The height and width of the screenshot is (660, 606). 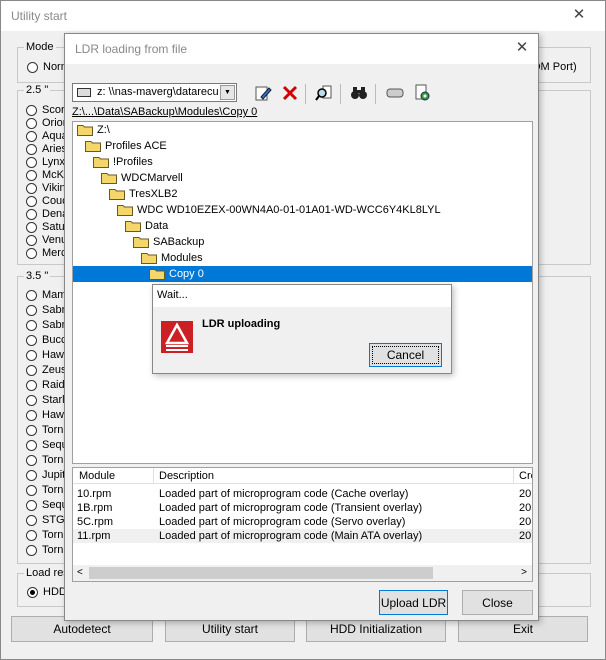 What do you see at coordinates (32, 67) in the screenshot?
I see `mode-radio` at bounding box center [32, 67].